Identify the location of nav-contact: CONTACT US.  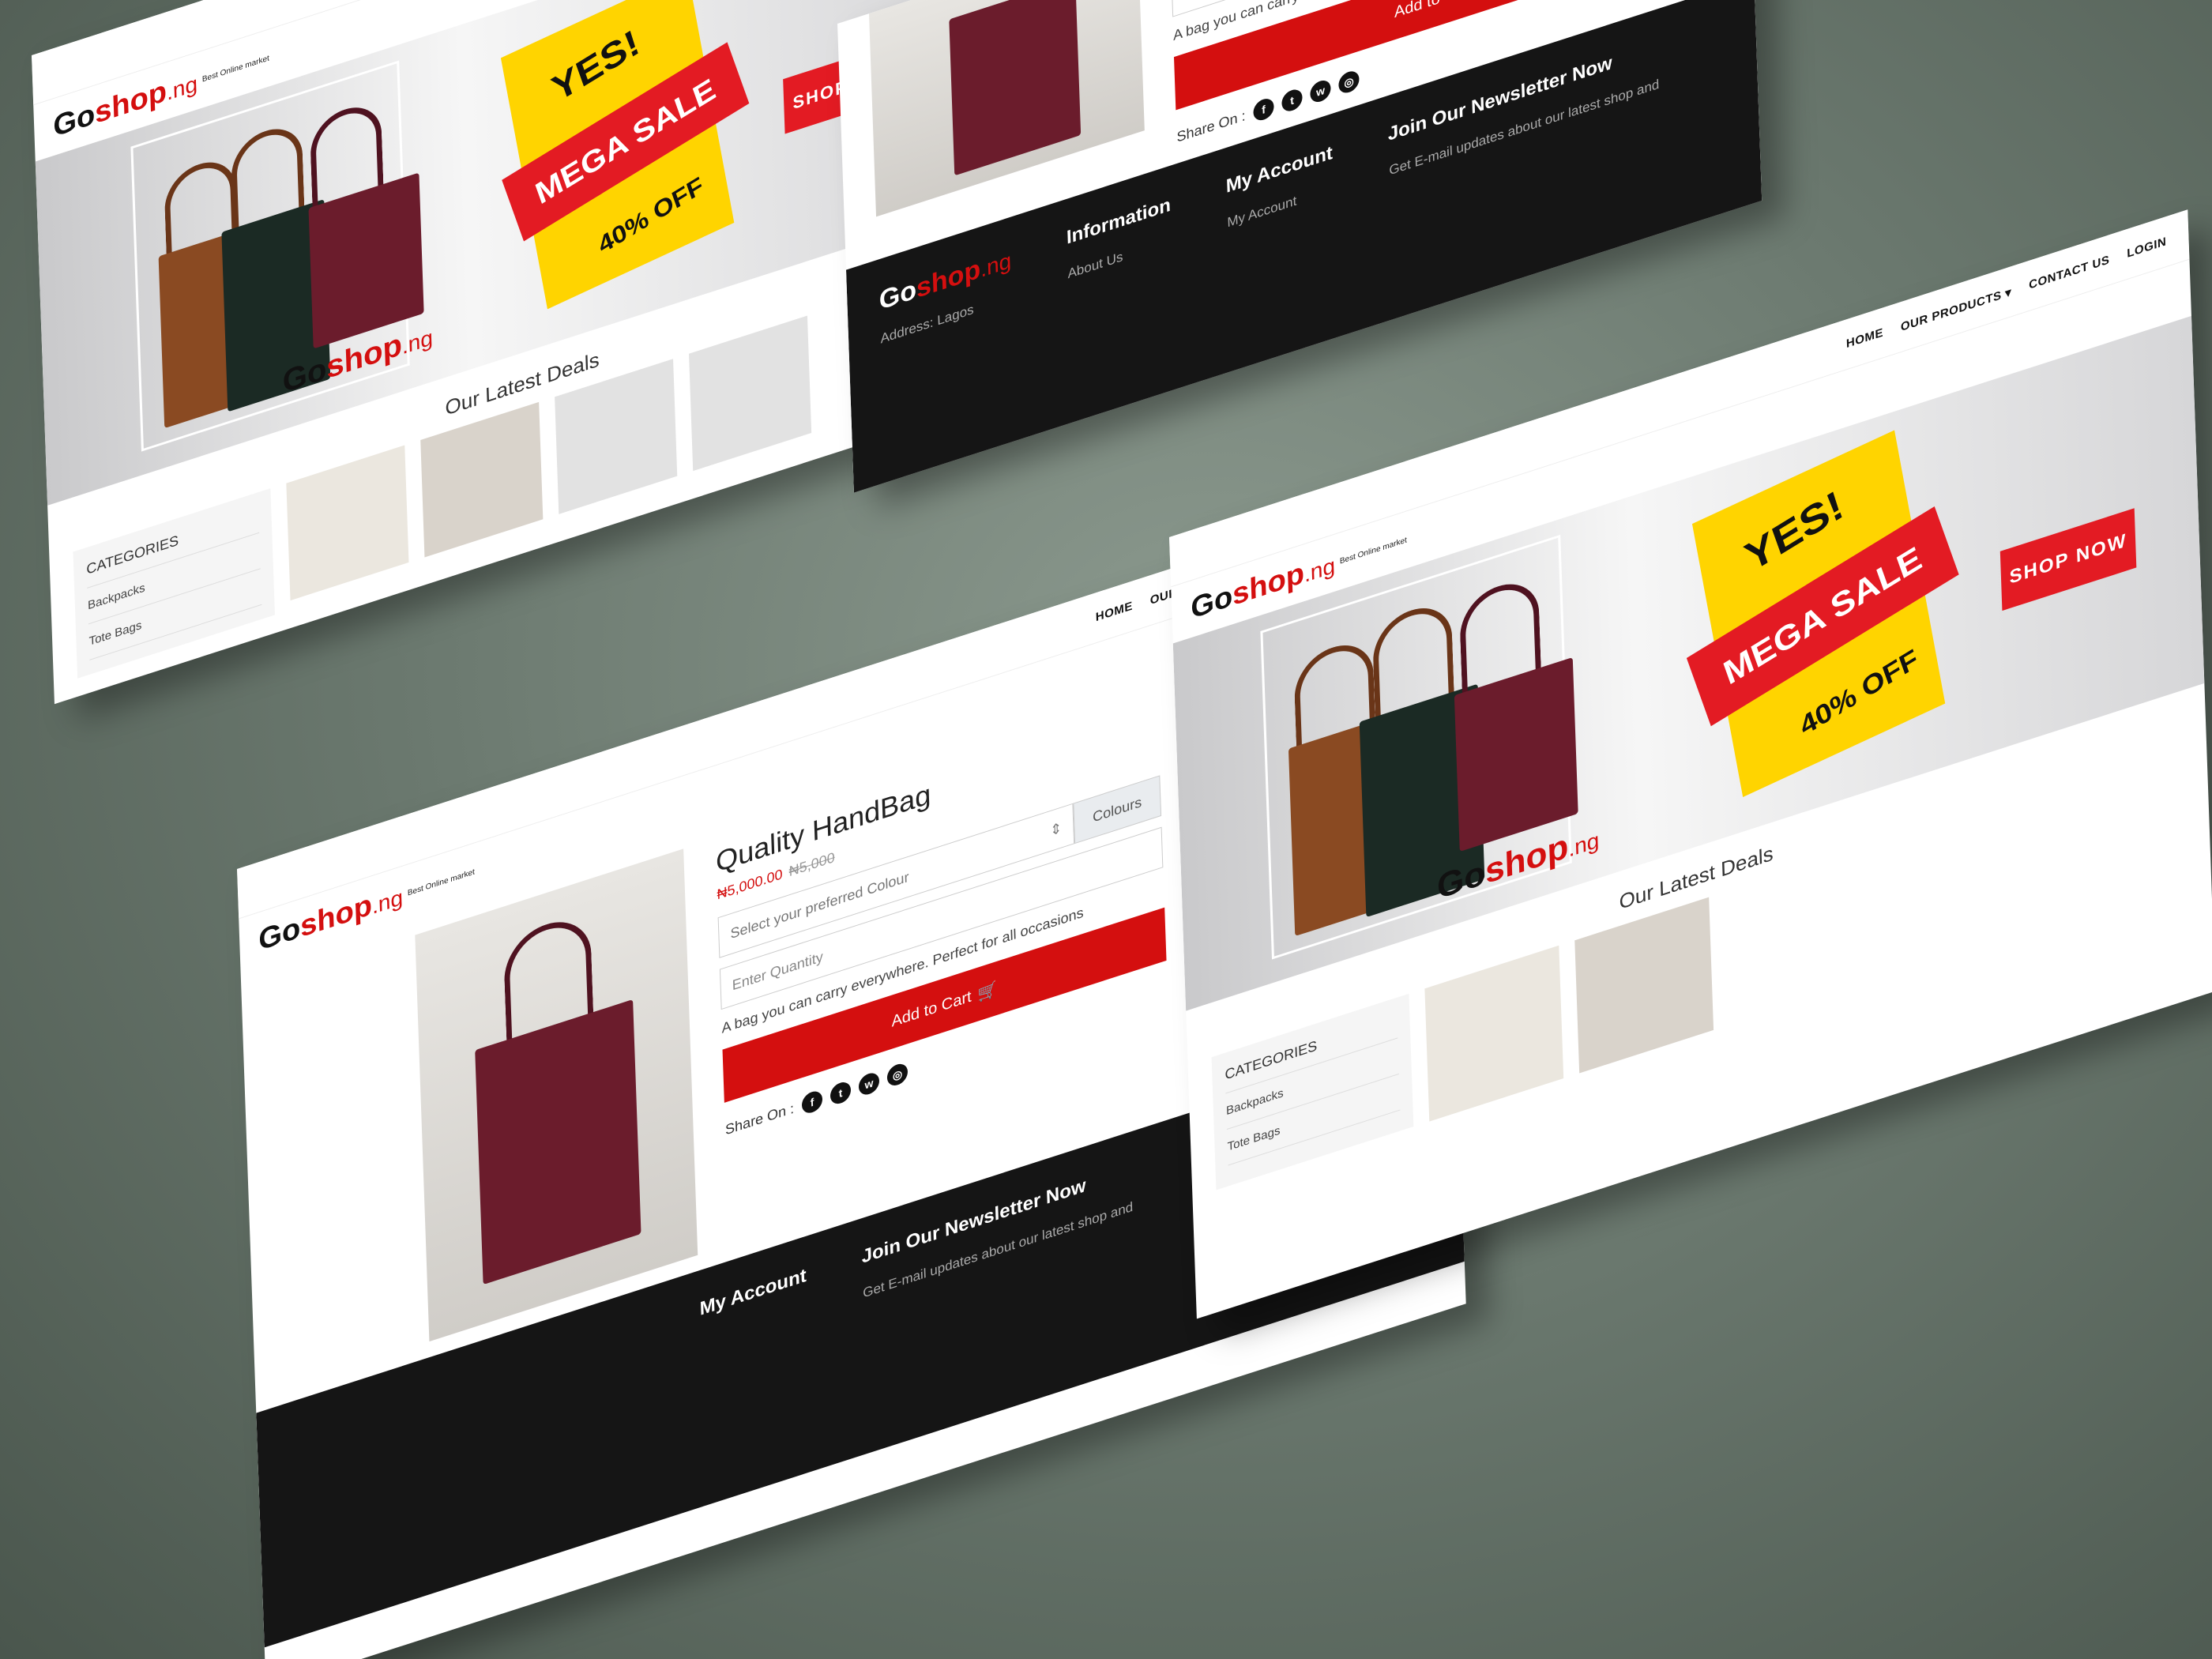
(2070, 272).